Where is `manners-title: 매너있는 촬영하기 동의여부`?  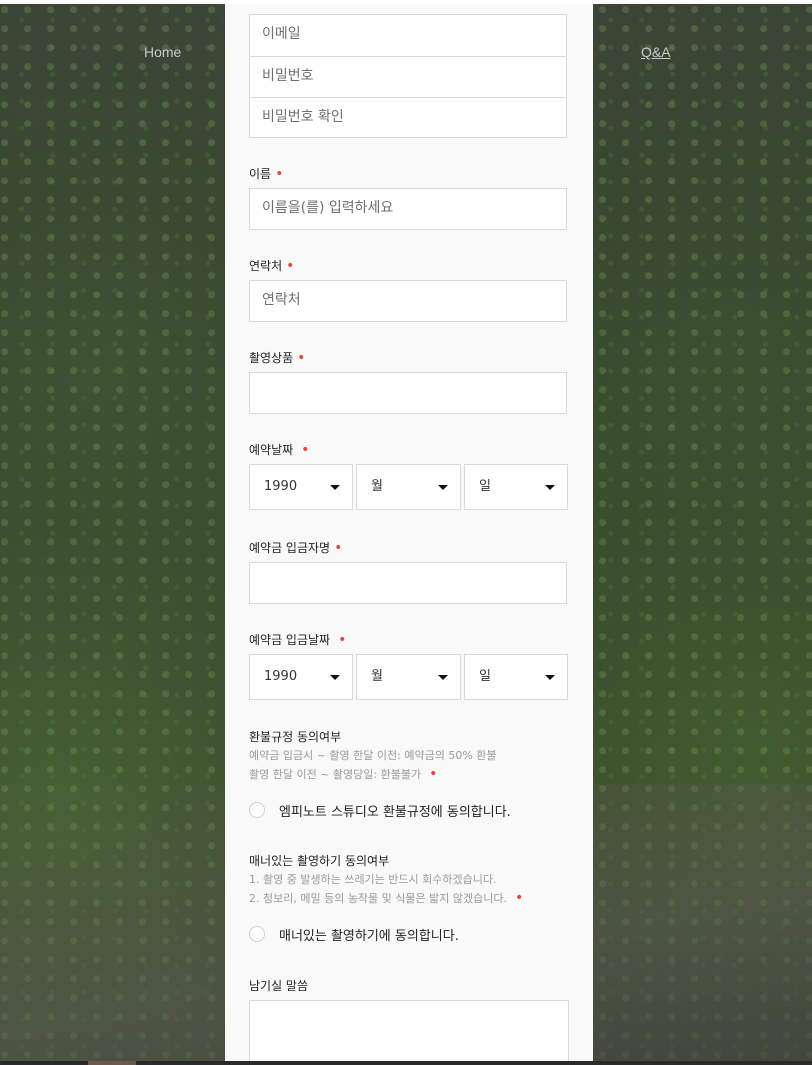 manners-title: 매너있는 촬영하기 동의여부 is located at coordinates (319, 861).